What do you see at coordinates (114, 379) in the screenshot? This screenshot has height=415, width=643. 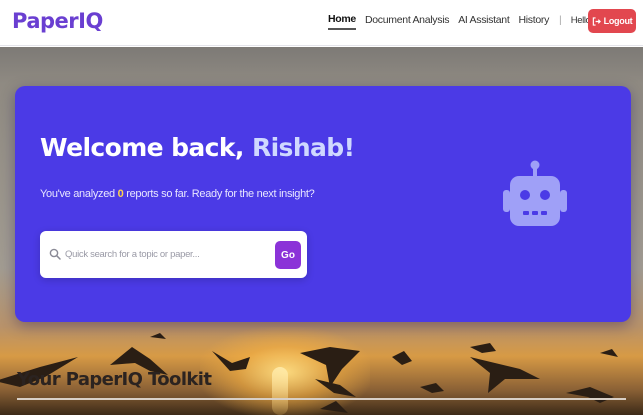 I see `toolkit-section-title: Your PaperIQ Toolkit` at bounding box center [114, 379].